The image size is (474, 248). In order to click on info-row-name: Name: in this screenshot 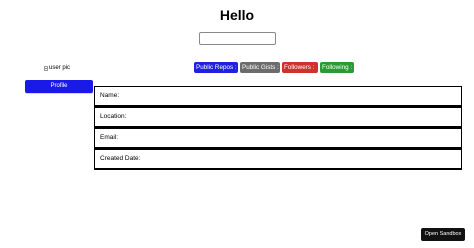, I will do `click(278, 96)`.